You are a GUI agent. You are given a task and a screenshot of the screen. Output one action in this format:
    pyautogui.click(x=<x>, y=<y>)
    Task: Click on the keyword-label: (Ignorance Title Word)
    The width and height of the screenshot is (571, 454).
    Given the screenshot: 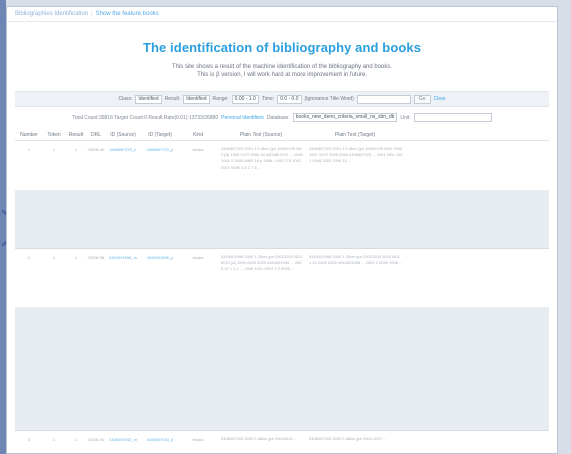 What is the action you would take?
    pyautogui.click(x=329, y=99)
    